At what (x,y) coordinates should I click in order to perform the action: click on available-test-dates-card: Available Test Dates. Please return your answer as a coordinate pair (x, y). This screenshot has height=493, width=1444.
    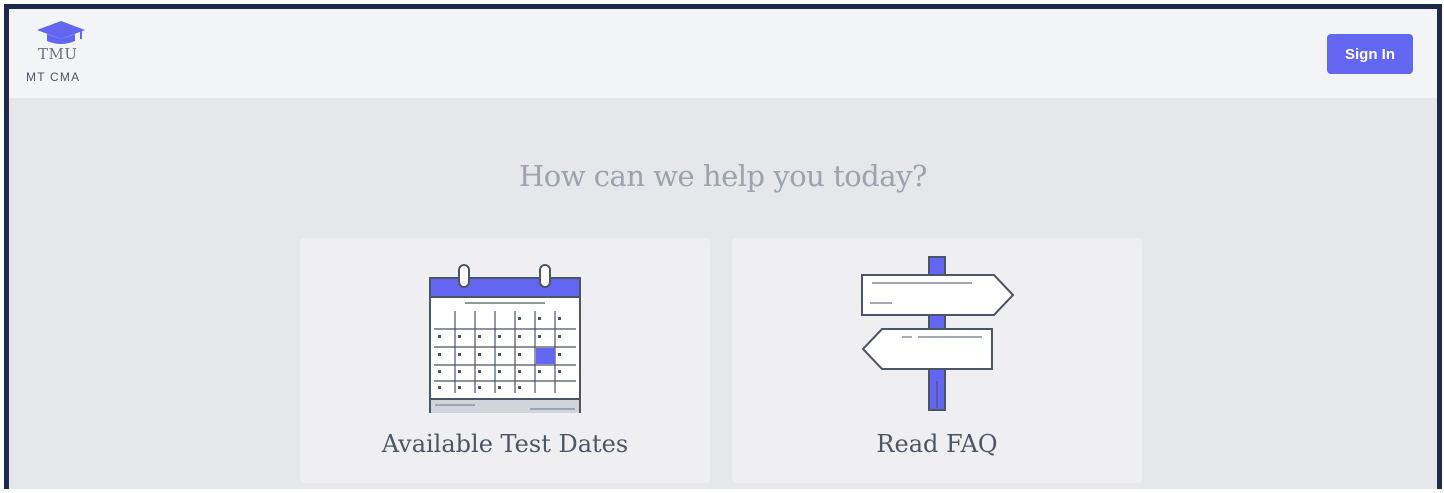
    Looking at the image, I should click on (505, 360).